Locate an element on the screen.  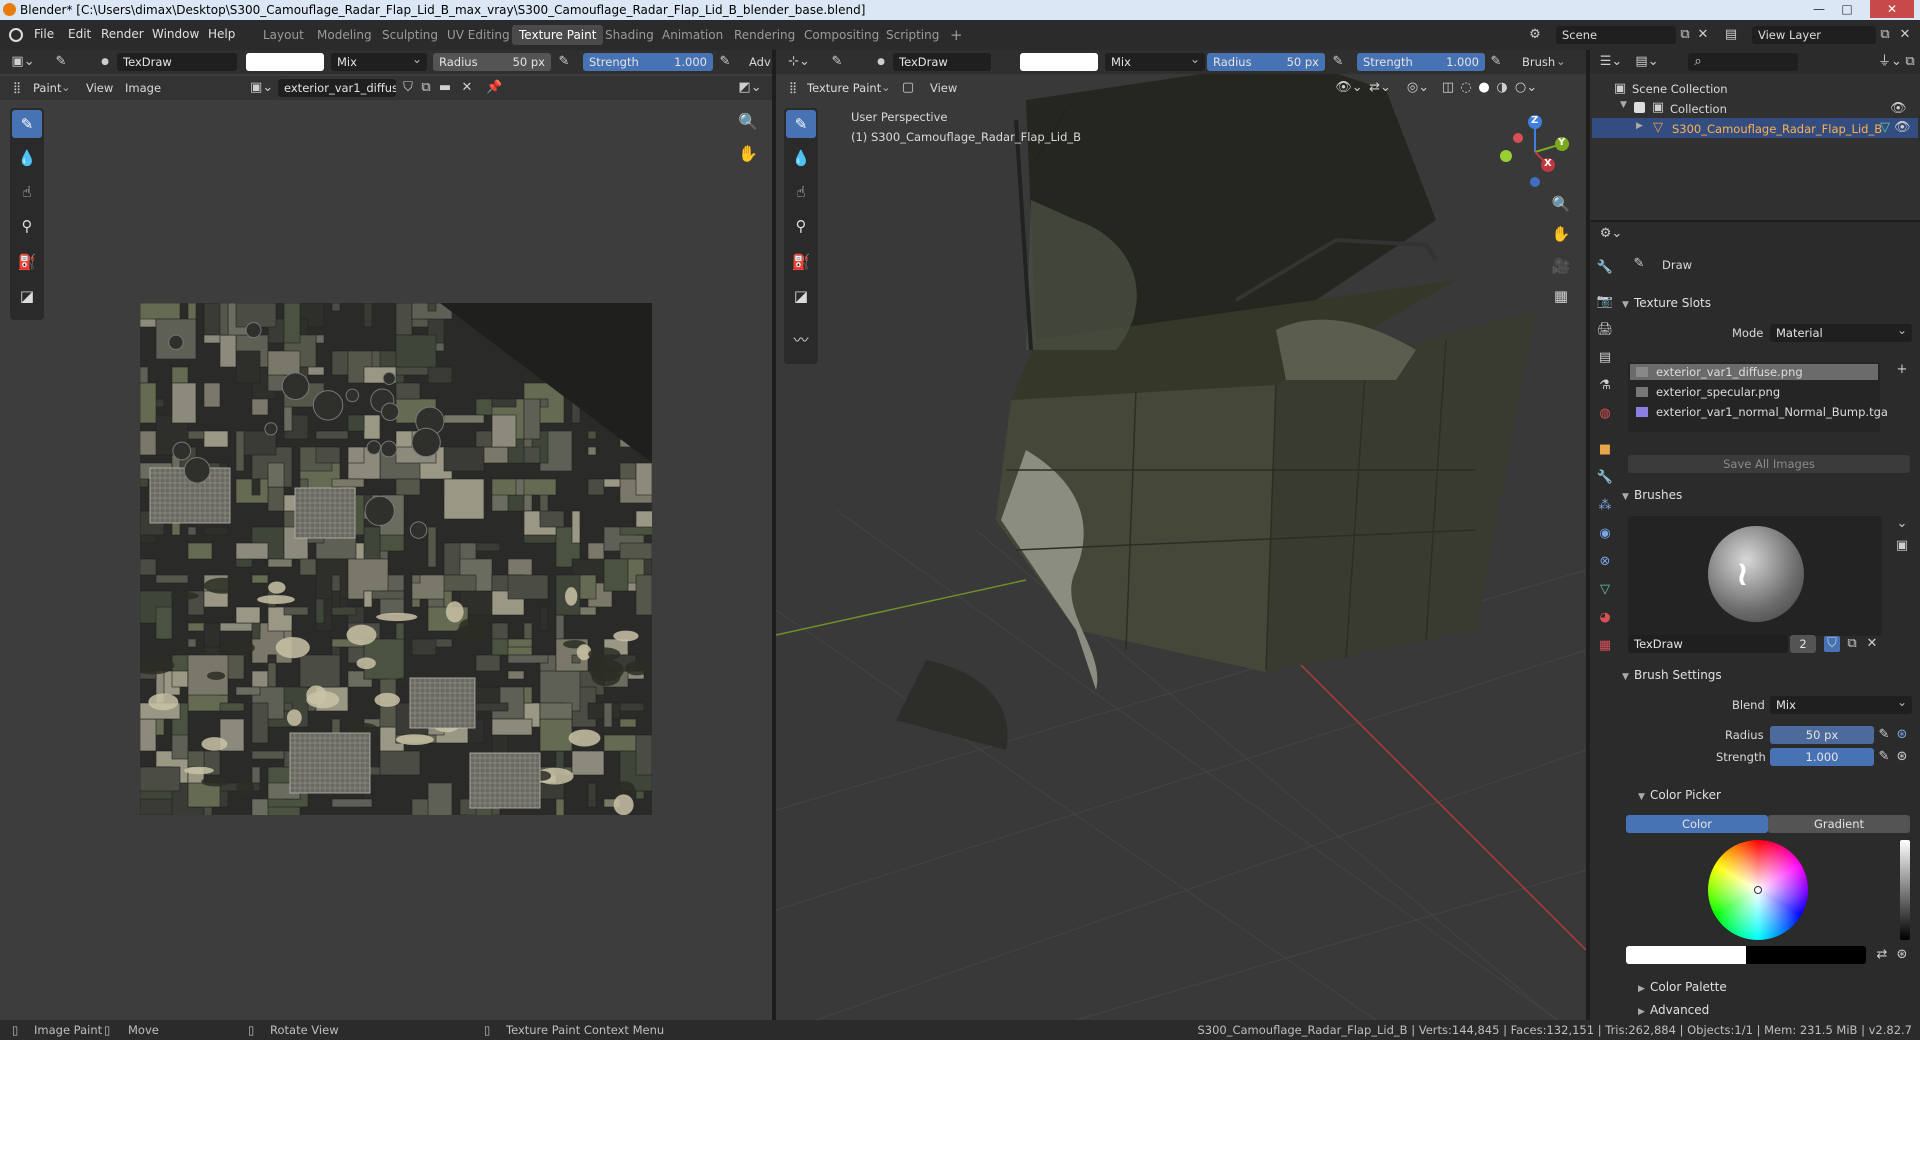
output-tab-icon: 🖨 is located at coordinates (1605, 330).